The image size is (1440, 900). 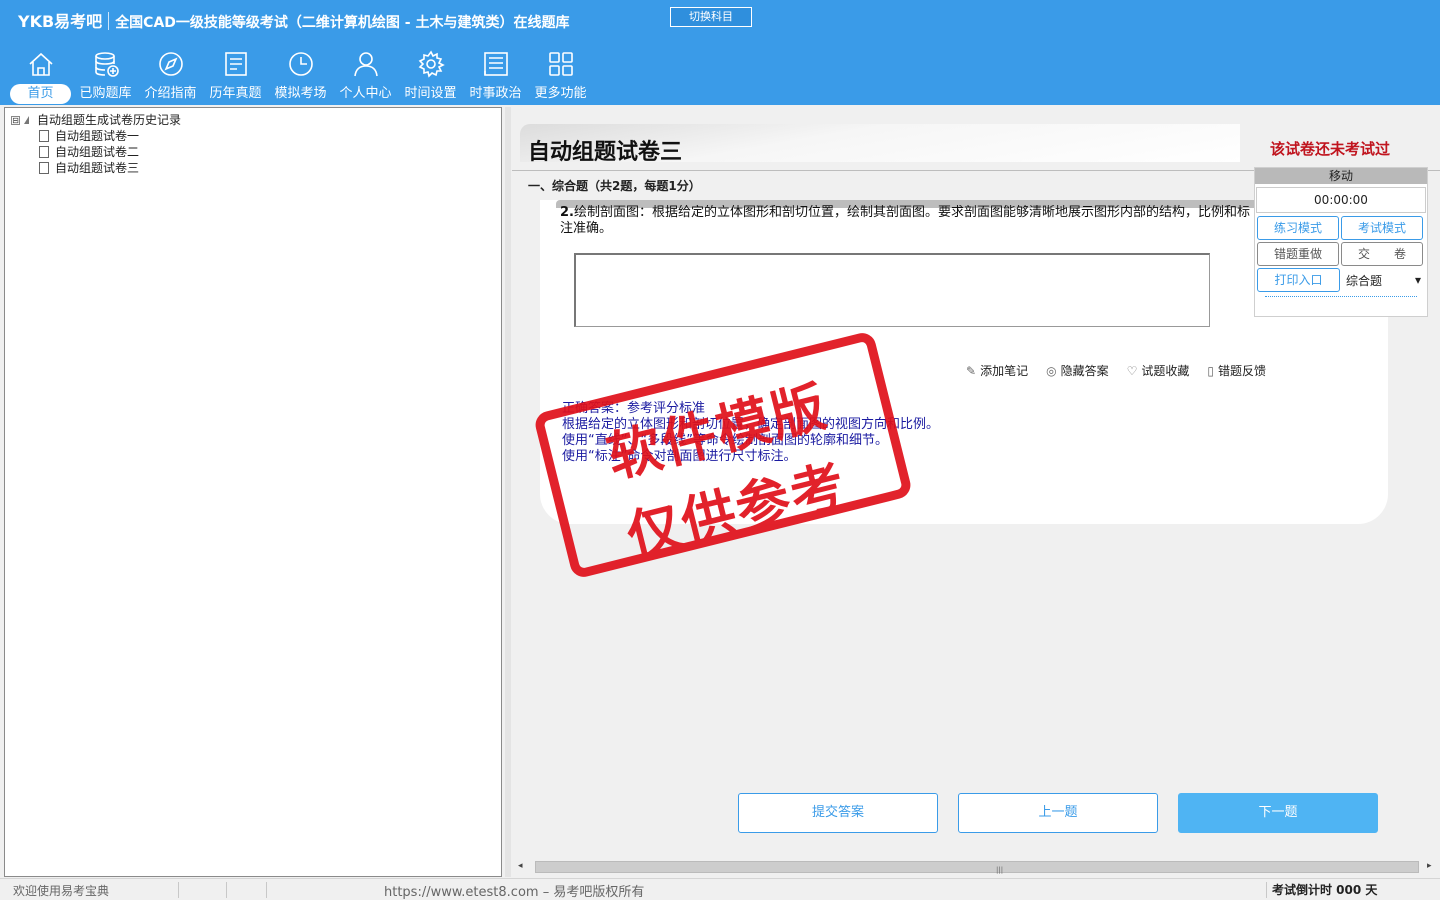 I want to click on tree-item-paper-1: 自动组题试卷一, so click(x=96, y=136).